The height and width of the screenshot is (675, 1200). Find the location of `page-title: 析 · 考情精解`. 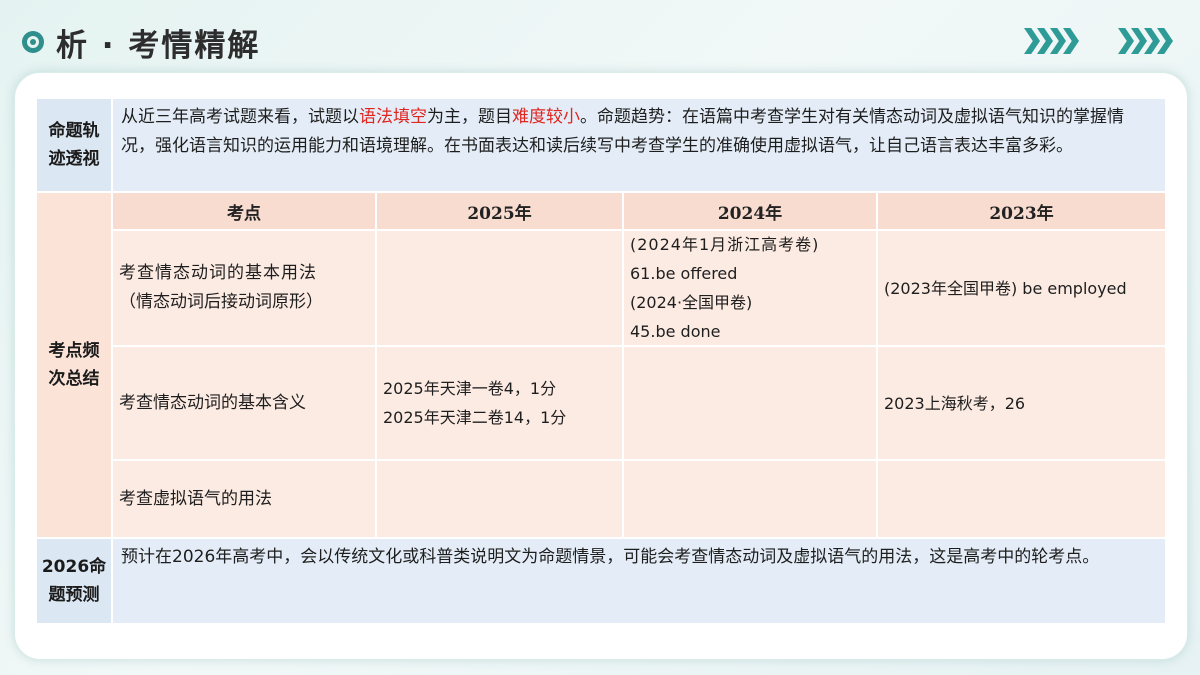

page-title: 析 · 考情精解 is located at coordinates (158, 46).